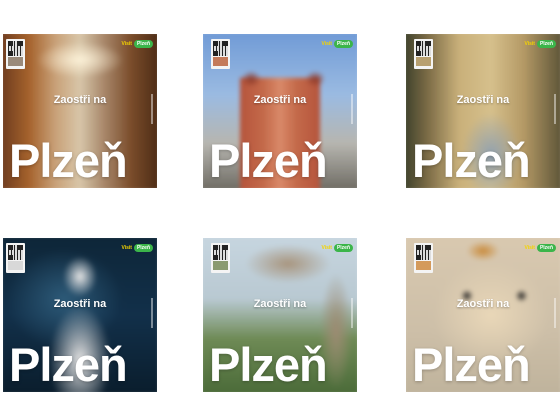  What do you see at coordinates (80, 111) in the screenshot?
I see `poster-interior-hall: Visit Plzeň Zaostři na Plzeň` at bounding box center [80, 111].